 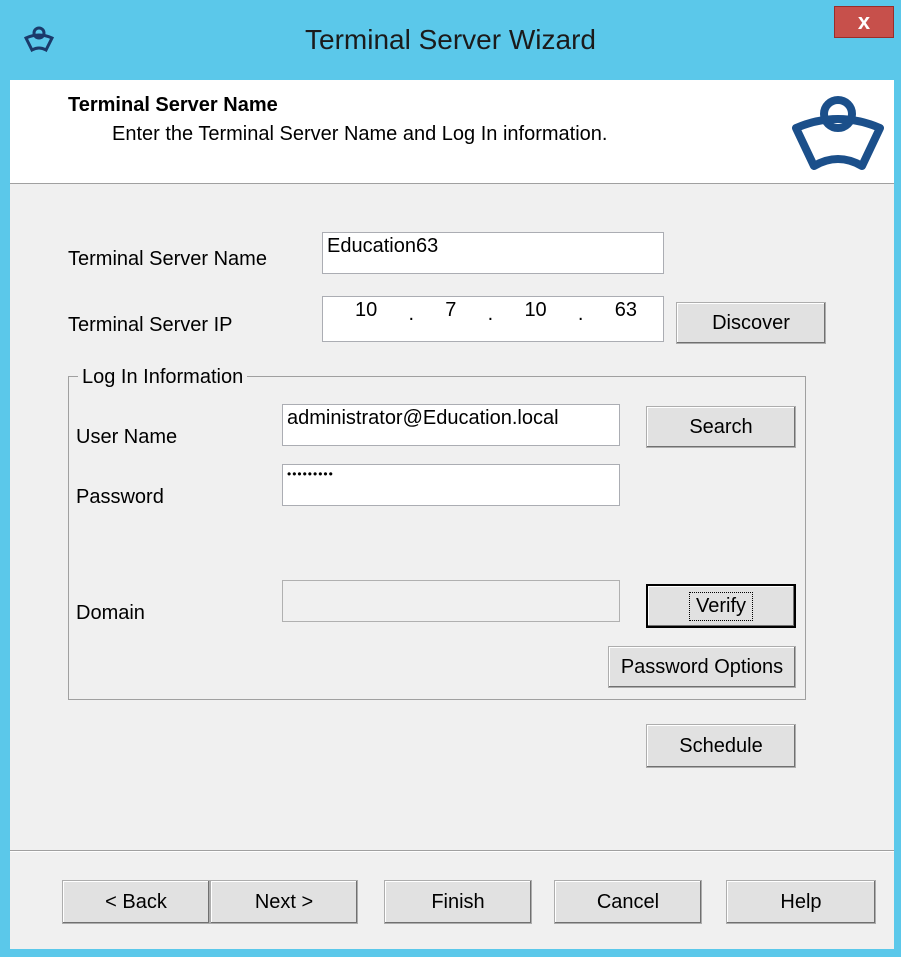 What do you see at coordinates (628, 902) in the screenshot?
I see `cancel-button: Cancel` at bounding box center [628, 902].